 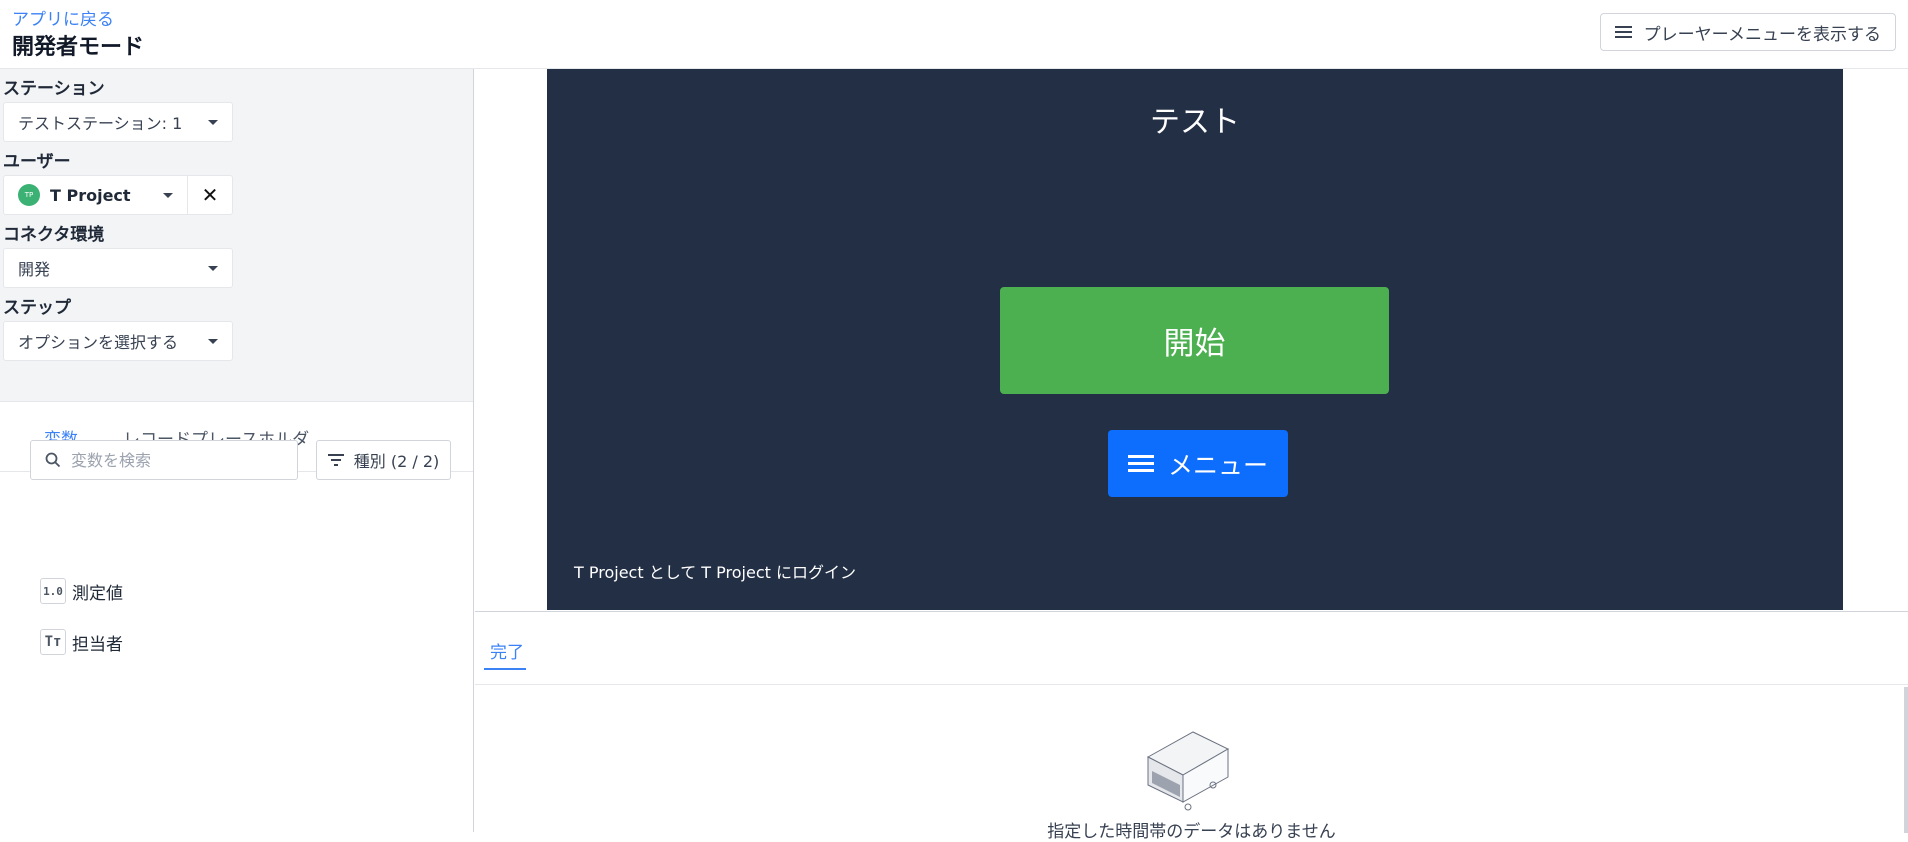 I want to click on start-button: 開始, so click(x=1194, y=340).